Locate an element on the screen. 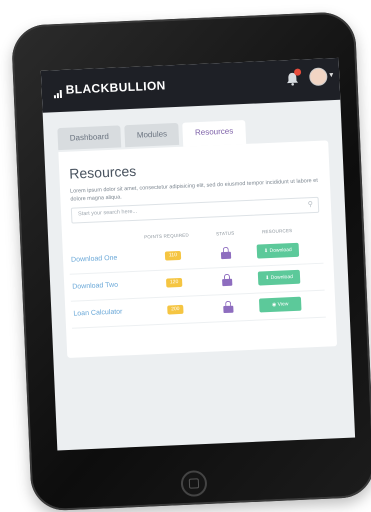  column-header-status: STATUS is located at coordinates (225, 233).